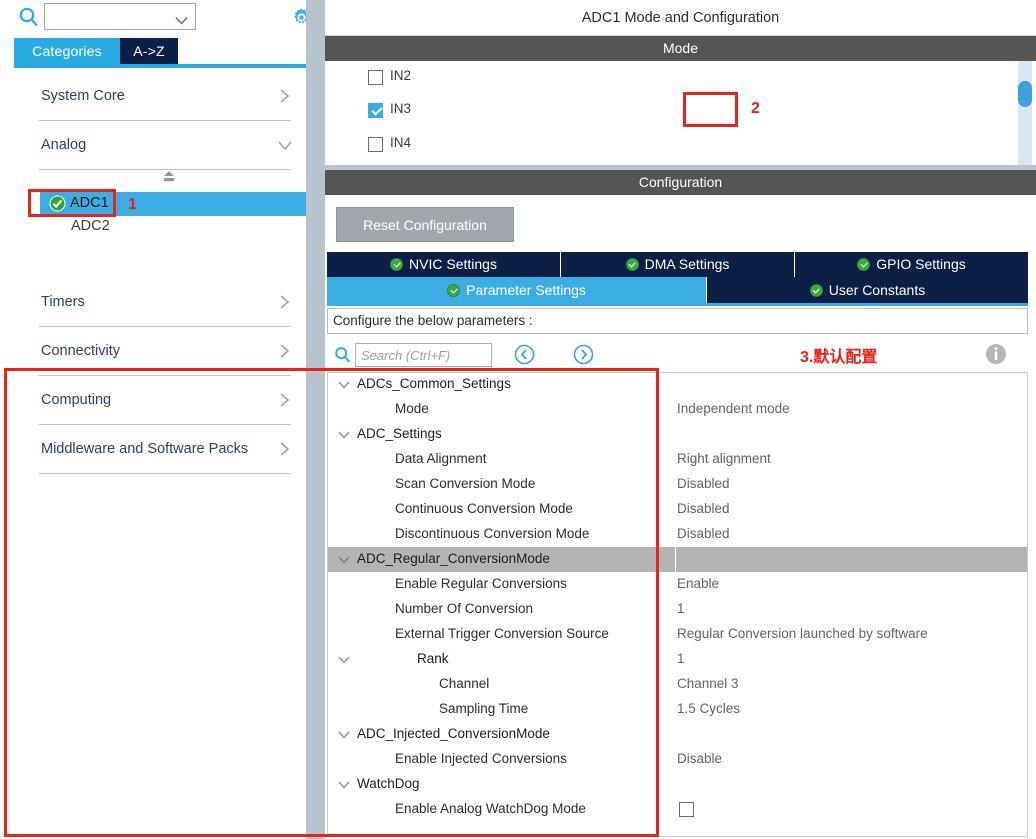 The height and width of the screenshot is (839, 1036). Describe the element at coordinates (839, 357) in the screenshot. I see `annotation-text-default-config: 3.默认配置` at that location.